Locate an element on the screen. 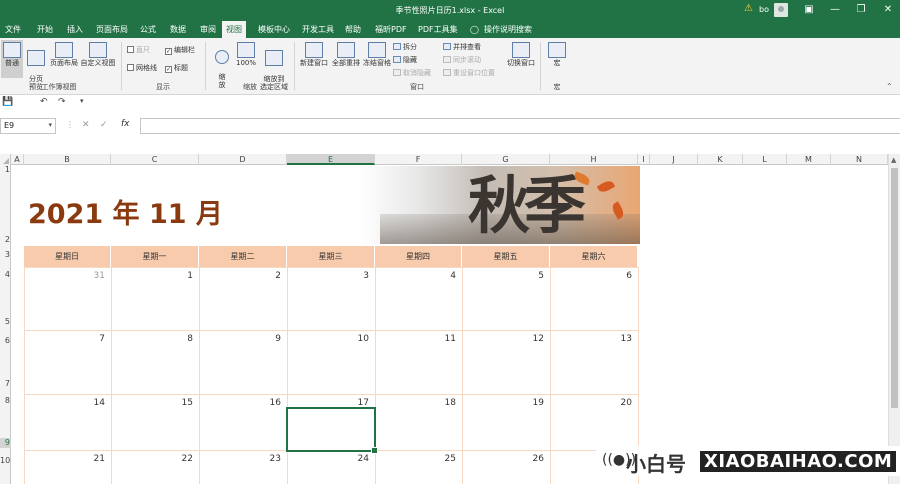 Image resolution: width=900 pixels, height=484 pixels. sync-scroll-button: 同步滚动 is located at coordinates (462, 60).